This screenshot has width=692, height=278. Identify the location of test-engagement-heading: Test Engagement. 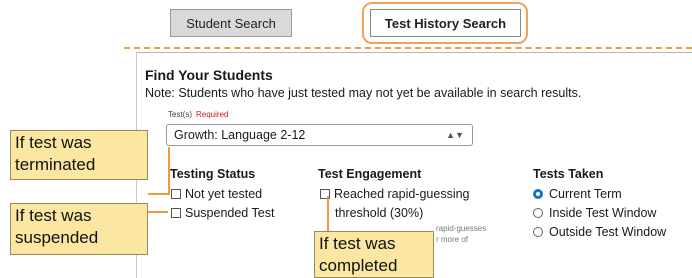
(370, 174).